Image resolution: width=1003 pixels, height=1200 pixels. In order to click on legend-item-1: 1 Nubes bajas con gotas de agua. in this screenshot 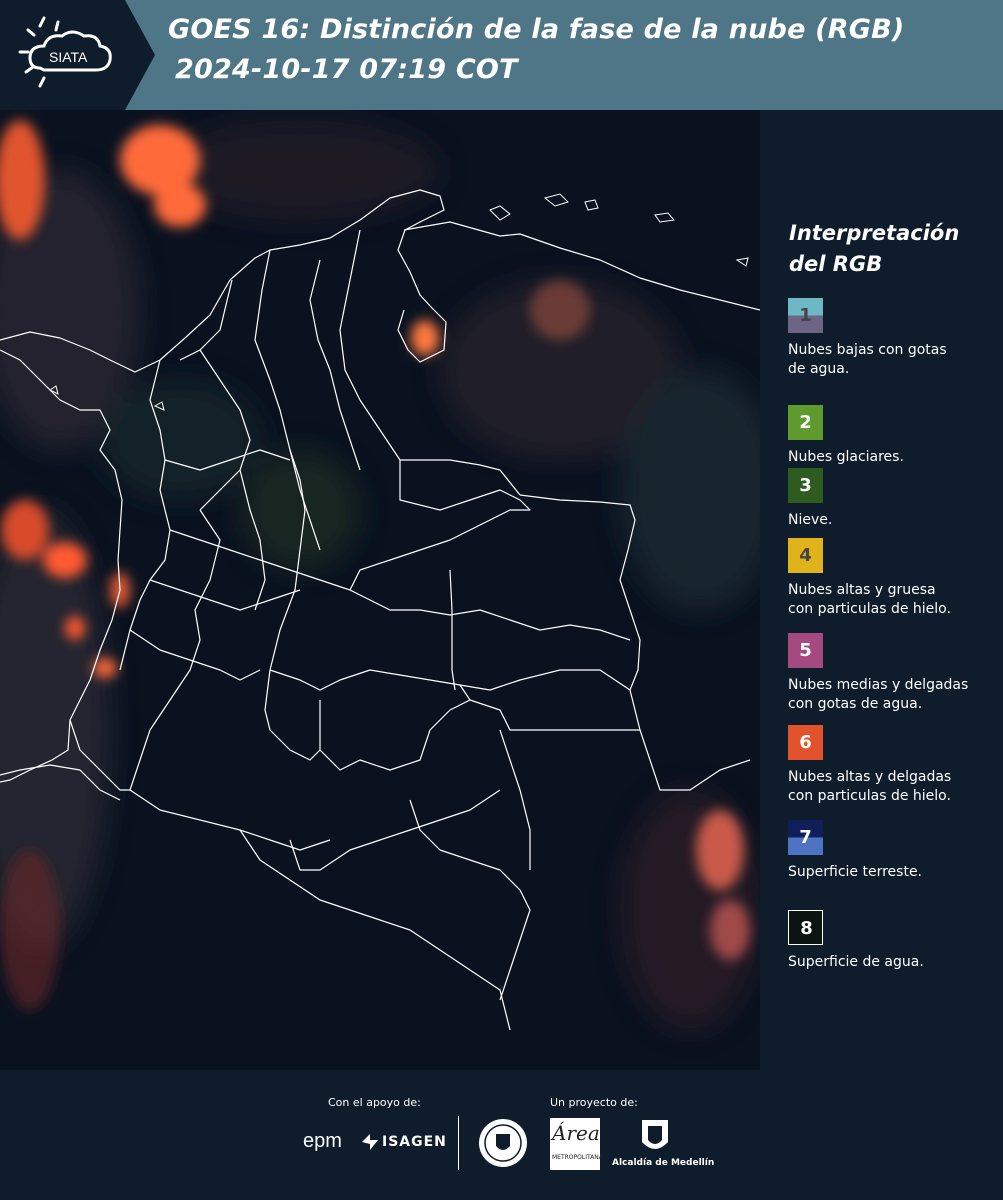, I will do `click(893, 338)`.